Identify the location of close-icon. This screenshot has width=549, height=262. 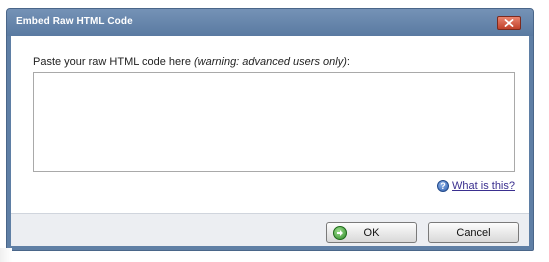
(509, 23).